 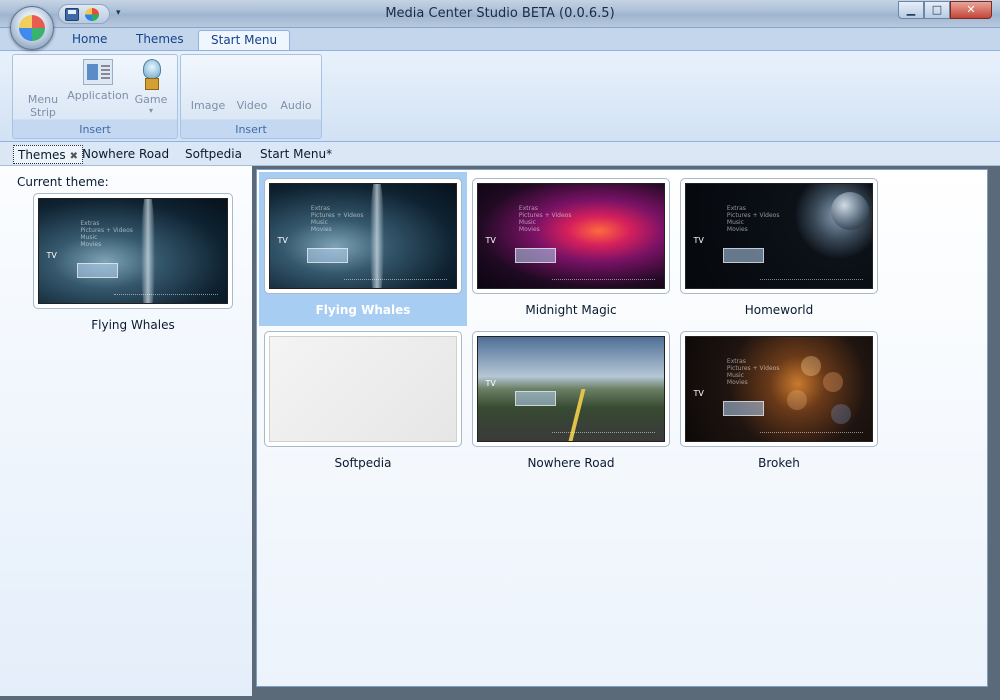 I want to click on application-button: Application, so click(x=98, y=80).